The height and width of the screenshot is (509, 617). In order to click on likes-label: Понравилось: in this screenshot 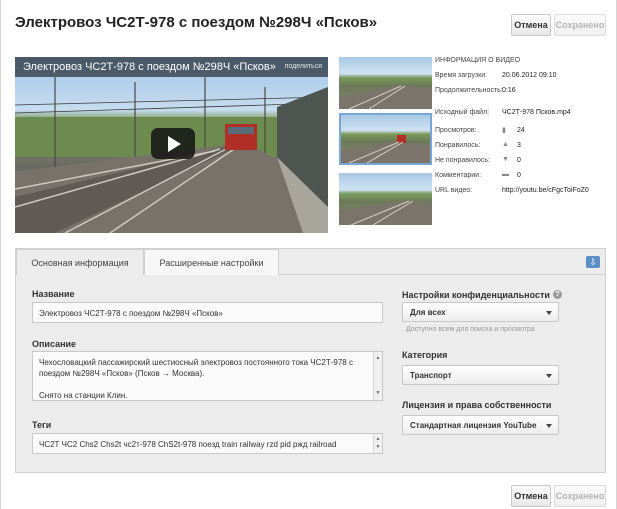, I will do `click(458, 145)`.